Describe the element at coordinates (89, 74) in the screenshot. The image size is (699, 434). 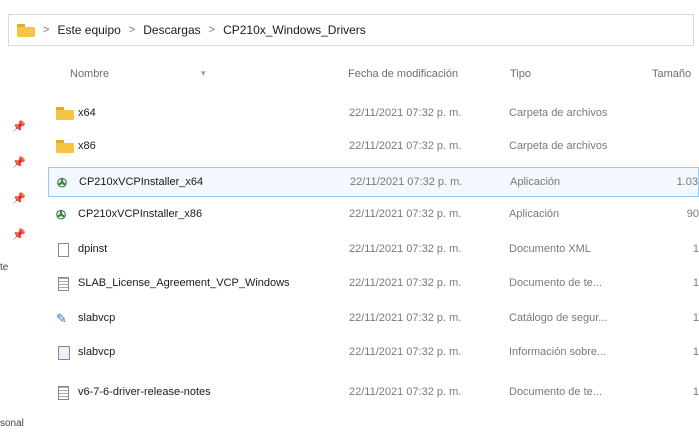
I see `column-name: Nombre` at that location.